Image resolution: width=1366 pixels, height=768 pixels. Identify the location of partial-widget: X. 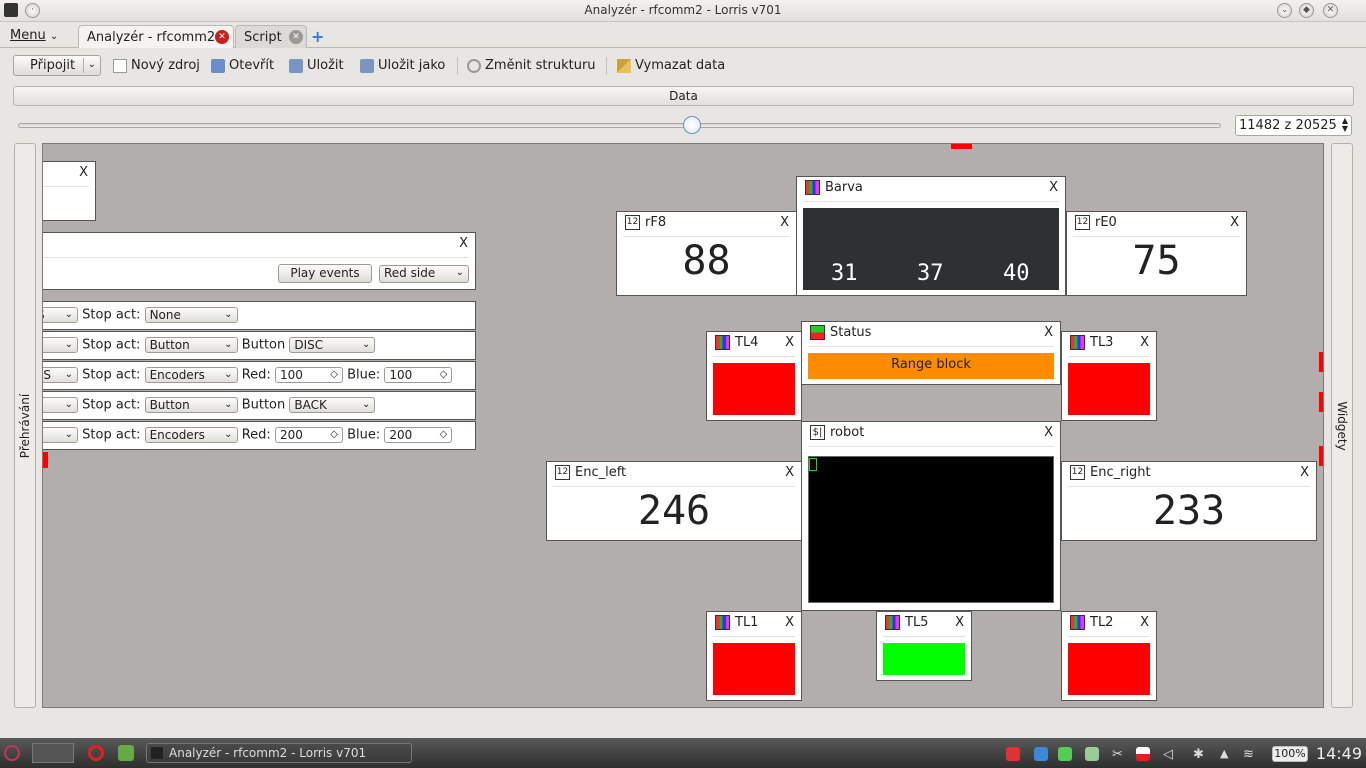
(69, 191).